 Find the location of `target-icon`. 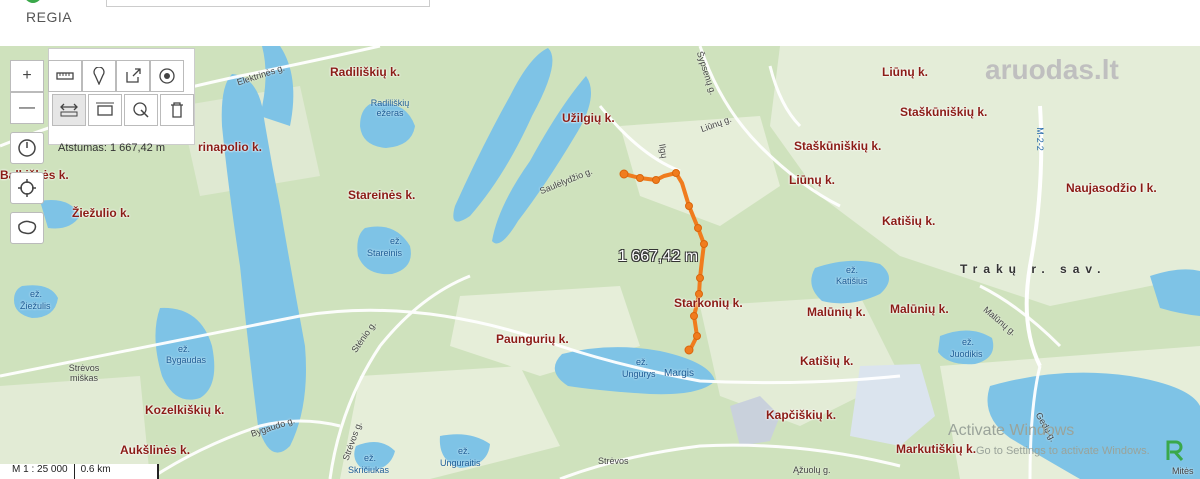

target-icon is located at coordinates (167, 76).